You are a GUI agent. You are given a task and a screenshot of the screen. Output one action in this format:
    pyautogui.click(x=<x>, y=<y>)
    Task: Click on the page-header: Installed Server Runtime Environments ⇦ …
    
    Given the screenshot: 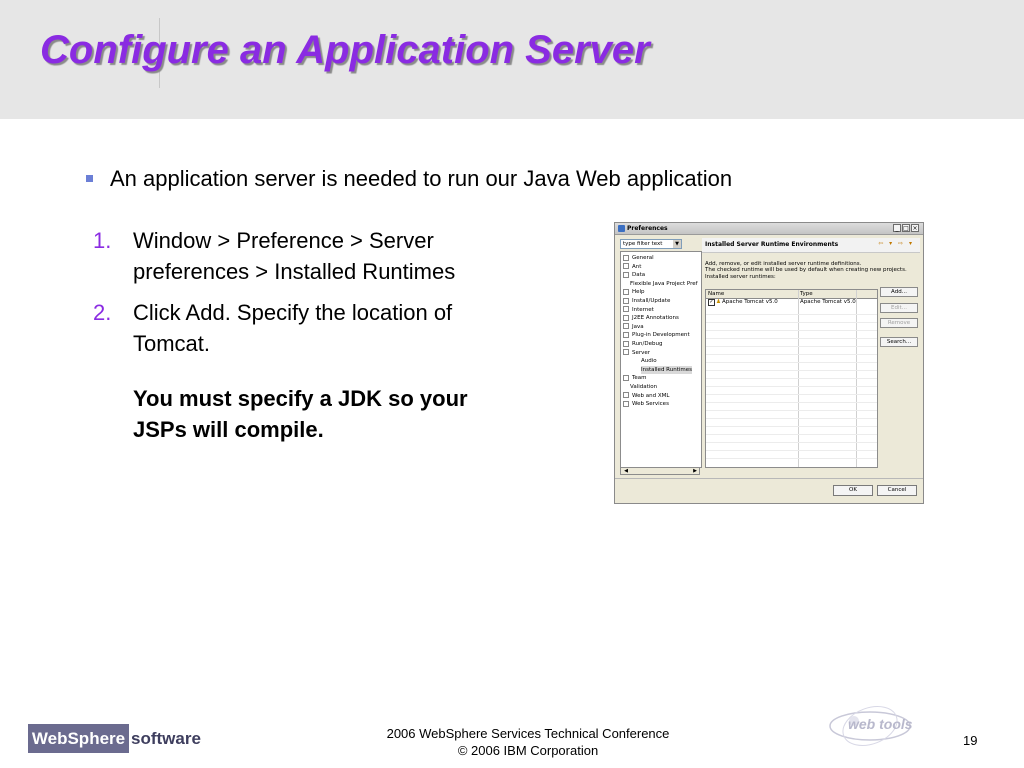 What is the action you would take?
    pyautogui.click(x=811, y=245)
    